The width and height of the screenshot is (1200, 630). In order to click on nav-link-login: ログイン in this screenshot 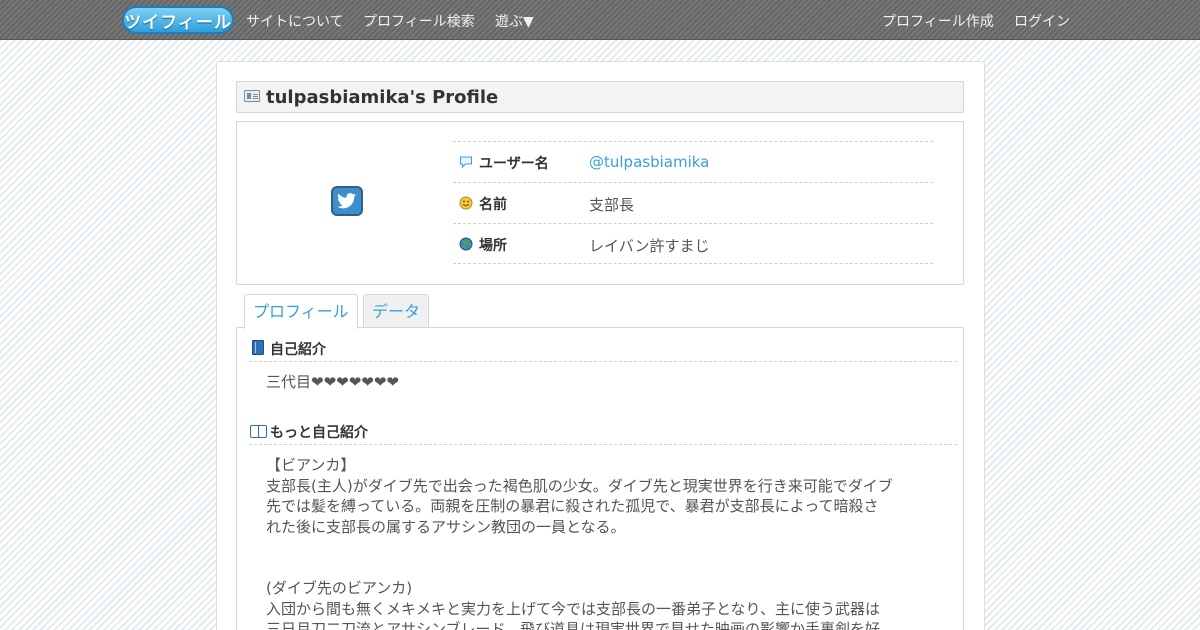, I will do `click(1042, 21)`.